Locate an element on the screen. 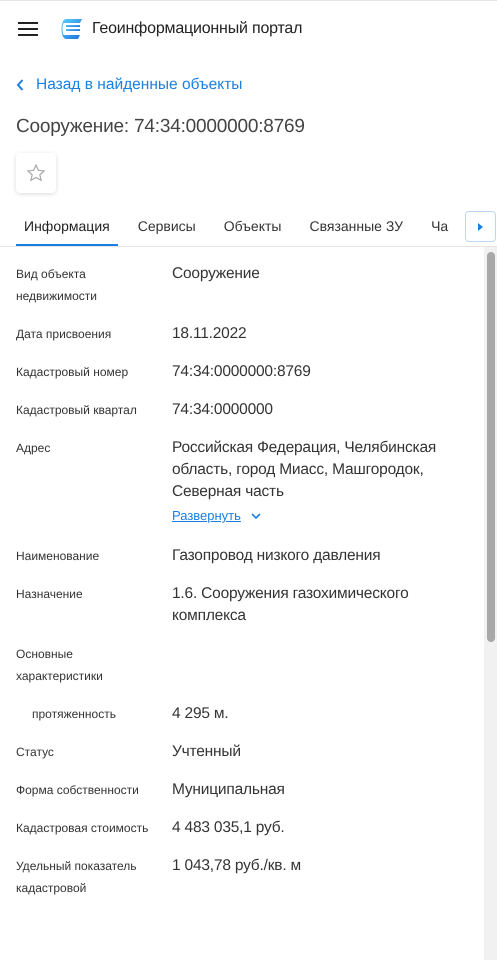 This screenshot has width=497, height=960. field-label: Кадастровый номер is located at coordinates (73, 372).